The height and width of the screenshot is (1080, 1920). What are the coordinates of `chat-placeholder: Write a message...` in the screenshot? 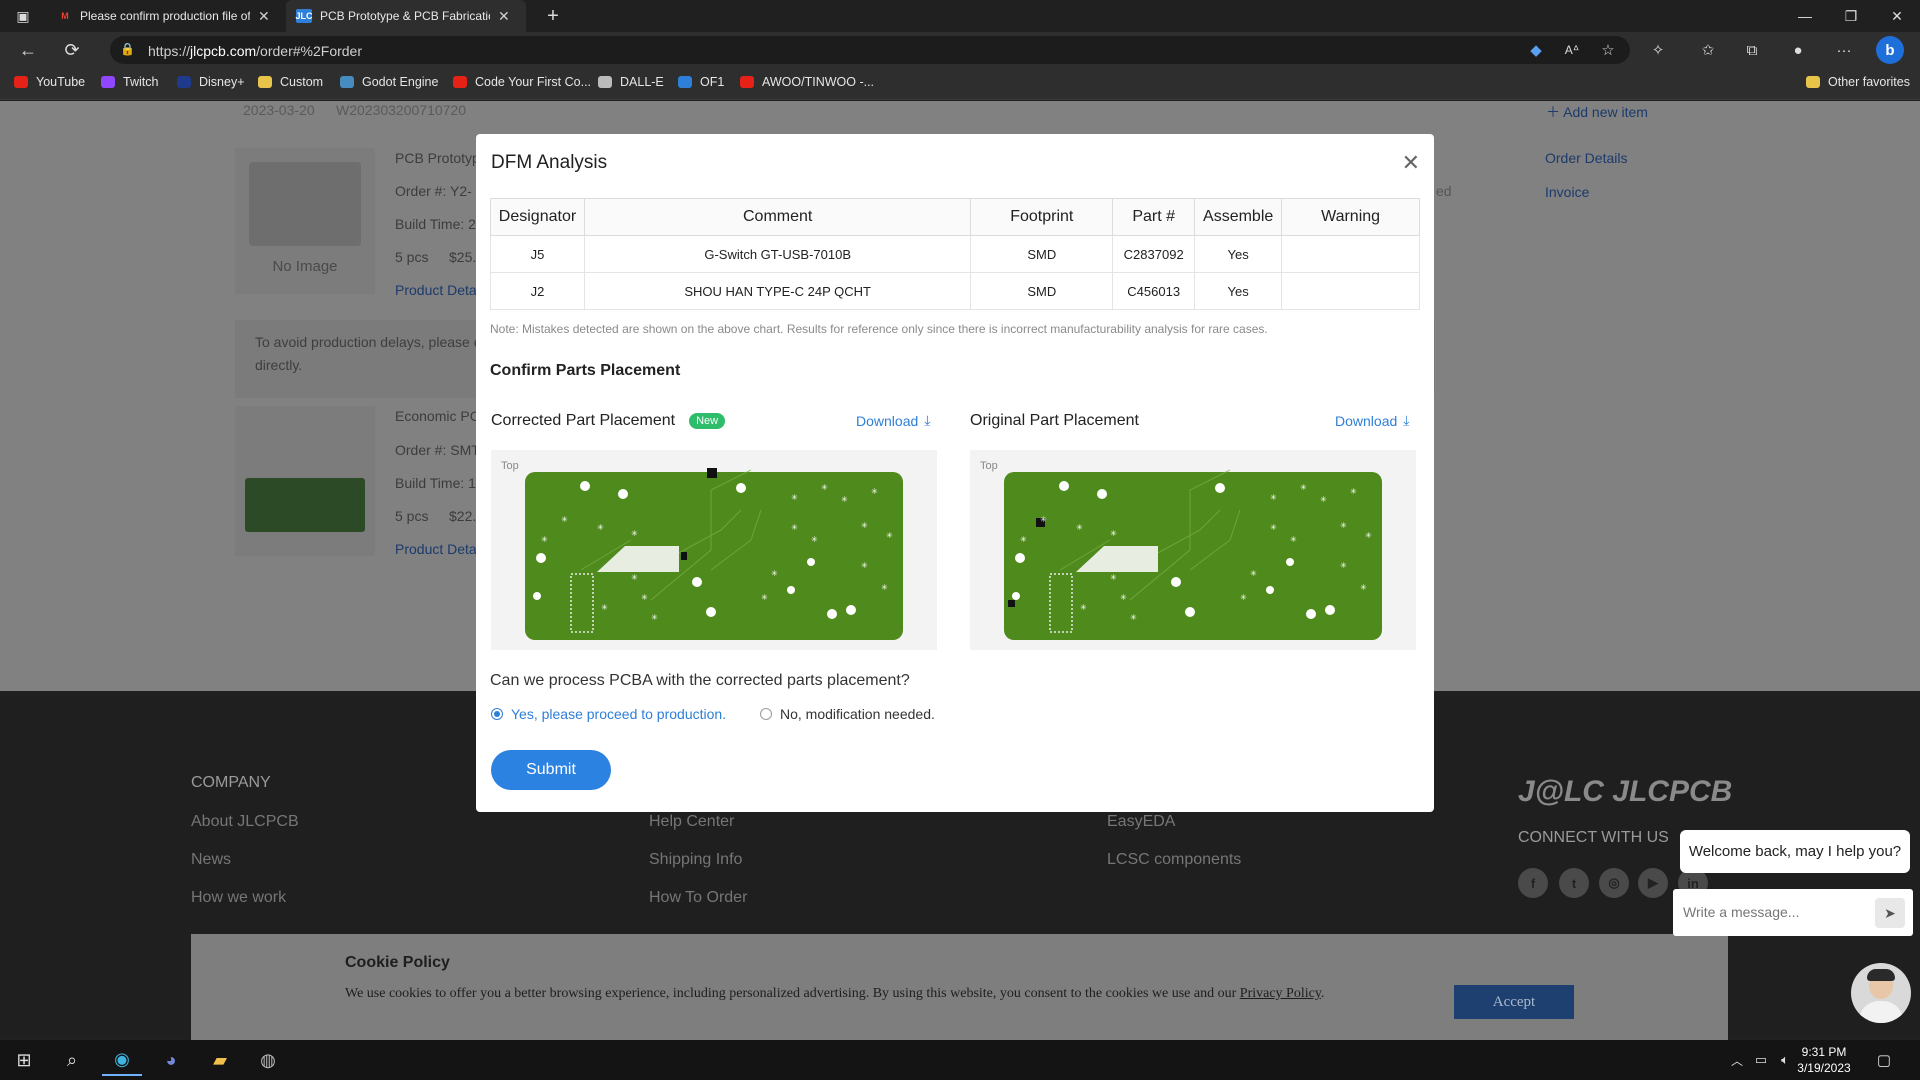 It's located at (1741, 912).